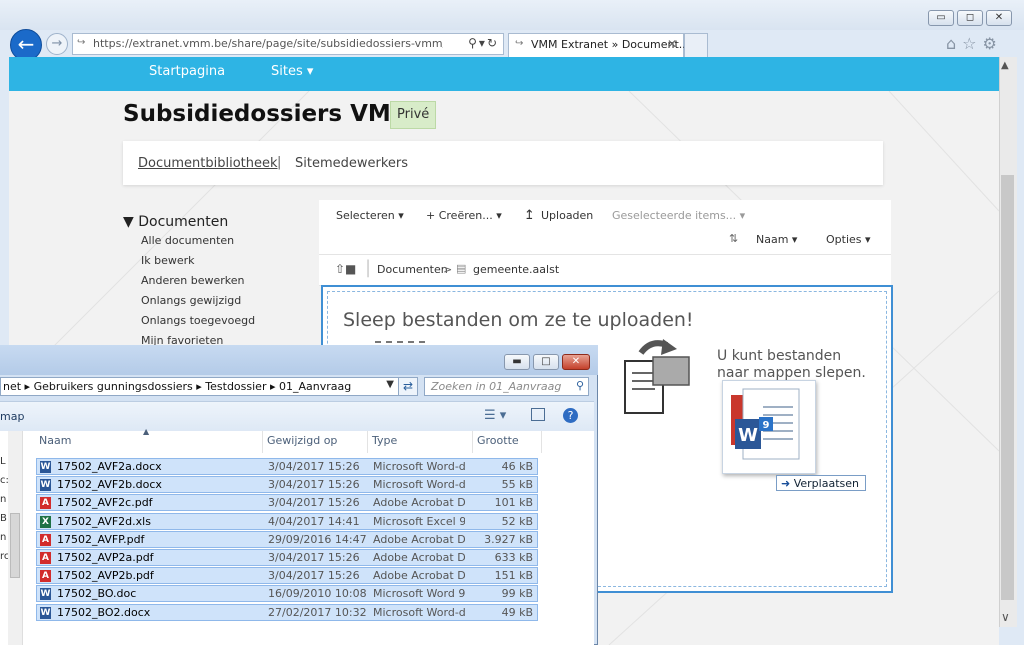 This screenshot has width=1024, height=645. What do you see at coordinates (538, 414) in the screenshot?
I see `preview-pane-icon` at bounding box center [538, 414].